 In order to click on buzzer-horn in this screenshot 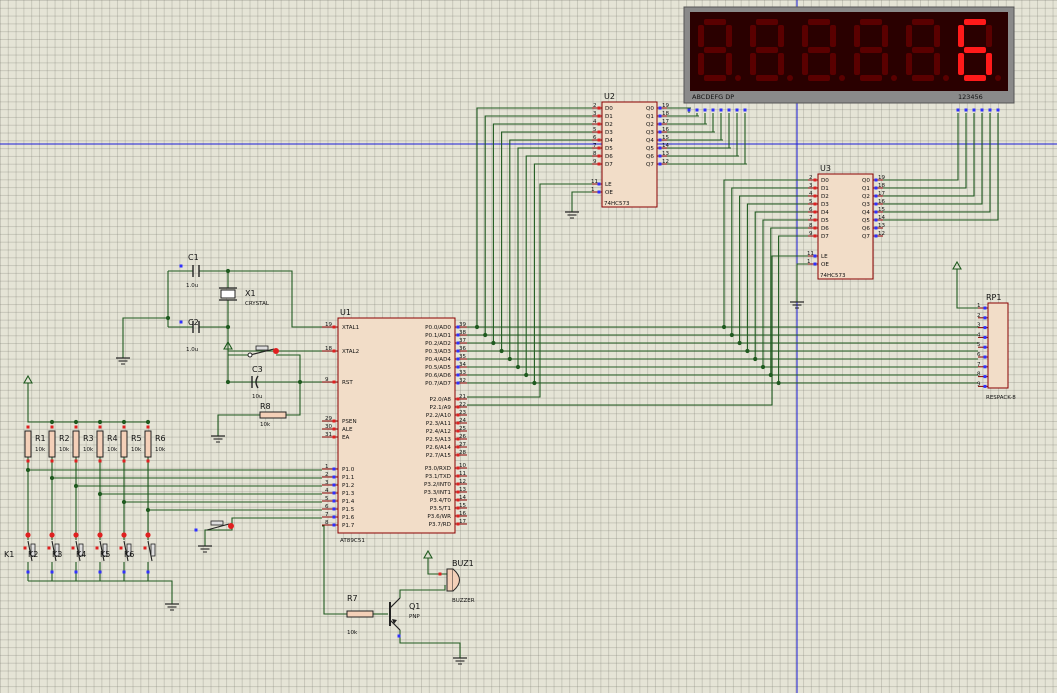, I will do `click(456, 580)`.